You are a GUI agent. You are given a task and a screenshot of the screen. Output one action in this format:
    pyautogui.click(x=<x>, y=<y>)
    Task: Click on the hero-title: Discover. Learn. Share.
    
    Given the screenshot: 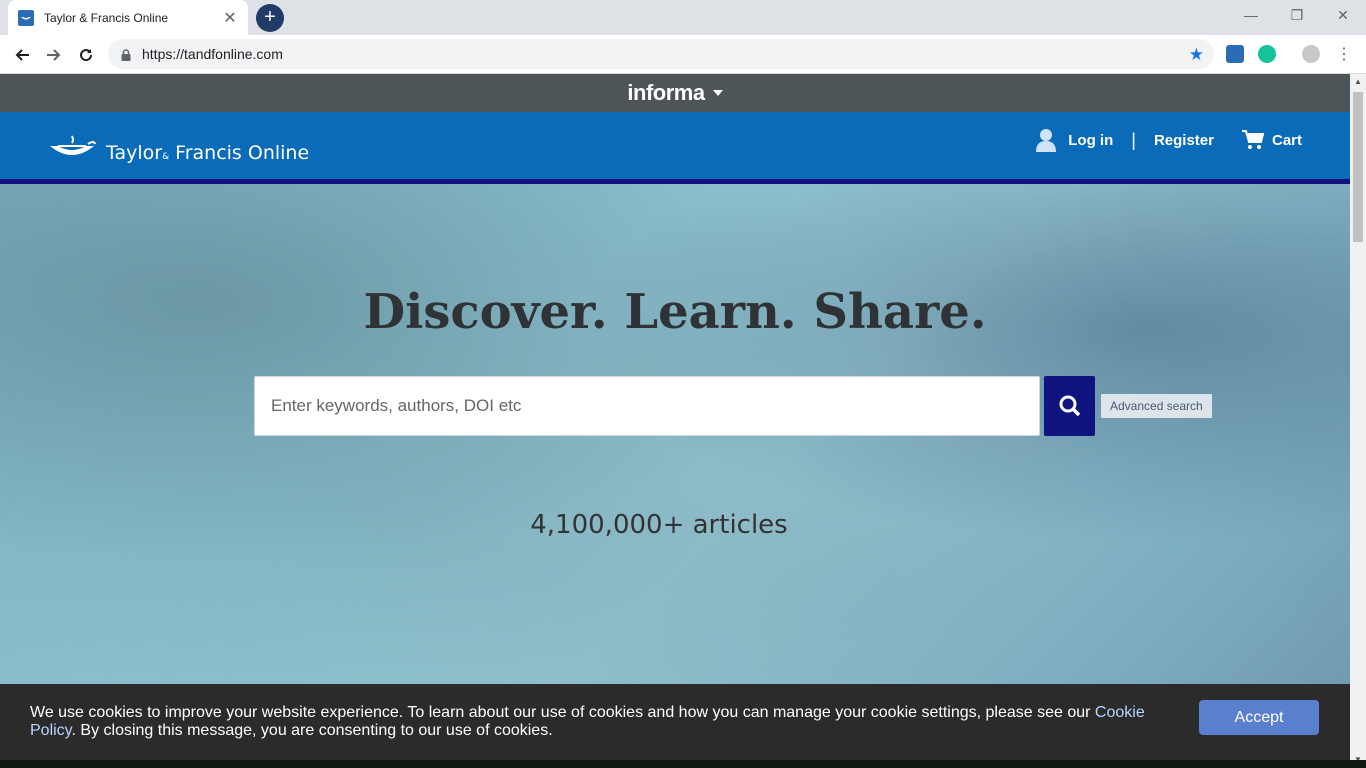 What is the action you would take?
    pyautogui.click(x=675, y=312)
    